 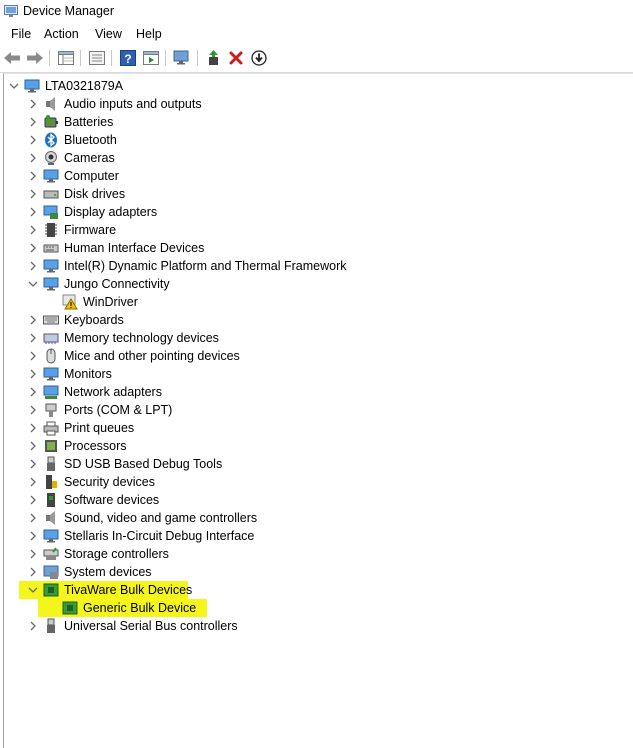 I want to click on tree-category-print-queues: Print queues, so click(x=314, y=428).